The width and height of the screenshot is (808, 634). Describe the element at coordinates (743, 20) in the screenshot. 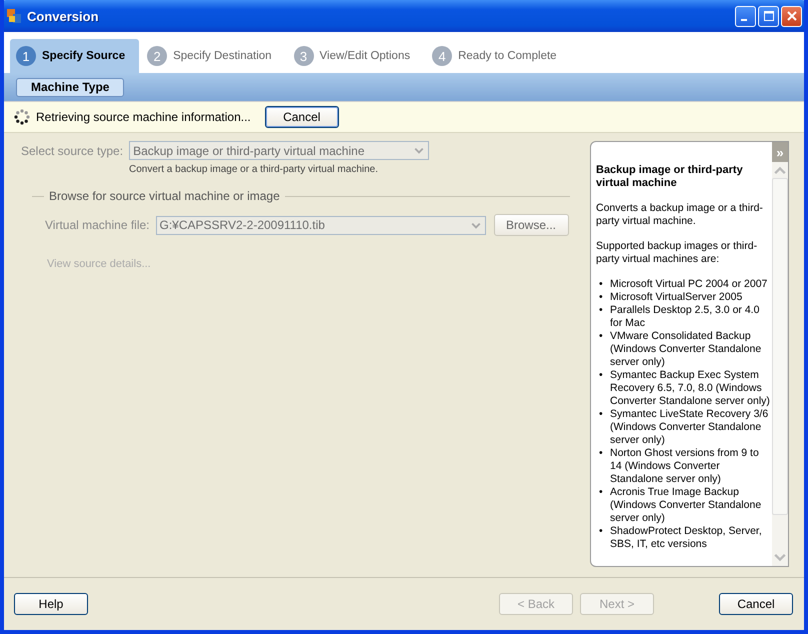

I see `minimize-icon` at that location.